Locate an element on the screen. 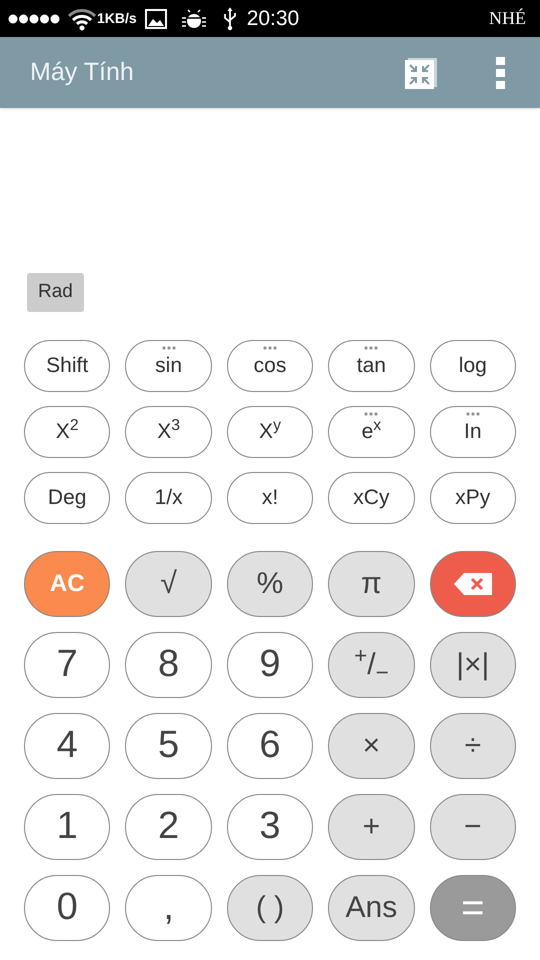  wifi-icon is located at coordinates (82, 18).